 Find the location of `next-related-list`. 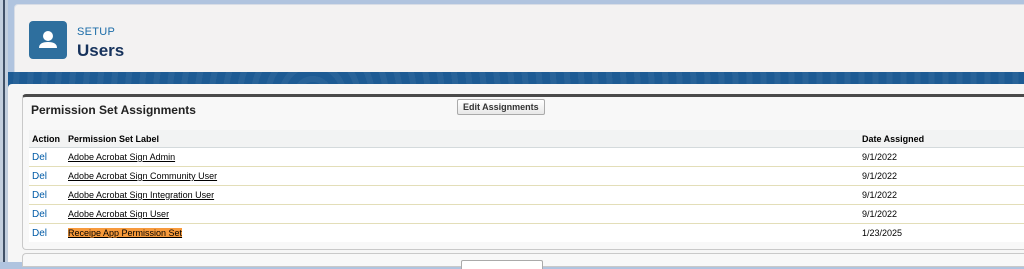

next-related-list is located at coordinates (523, 261).